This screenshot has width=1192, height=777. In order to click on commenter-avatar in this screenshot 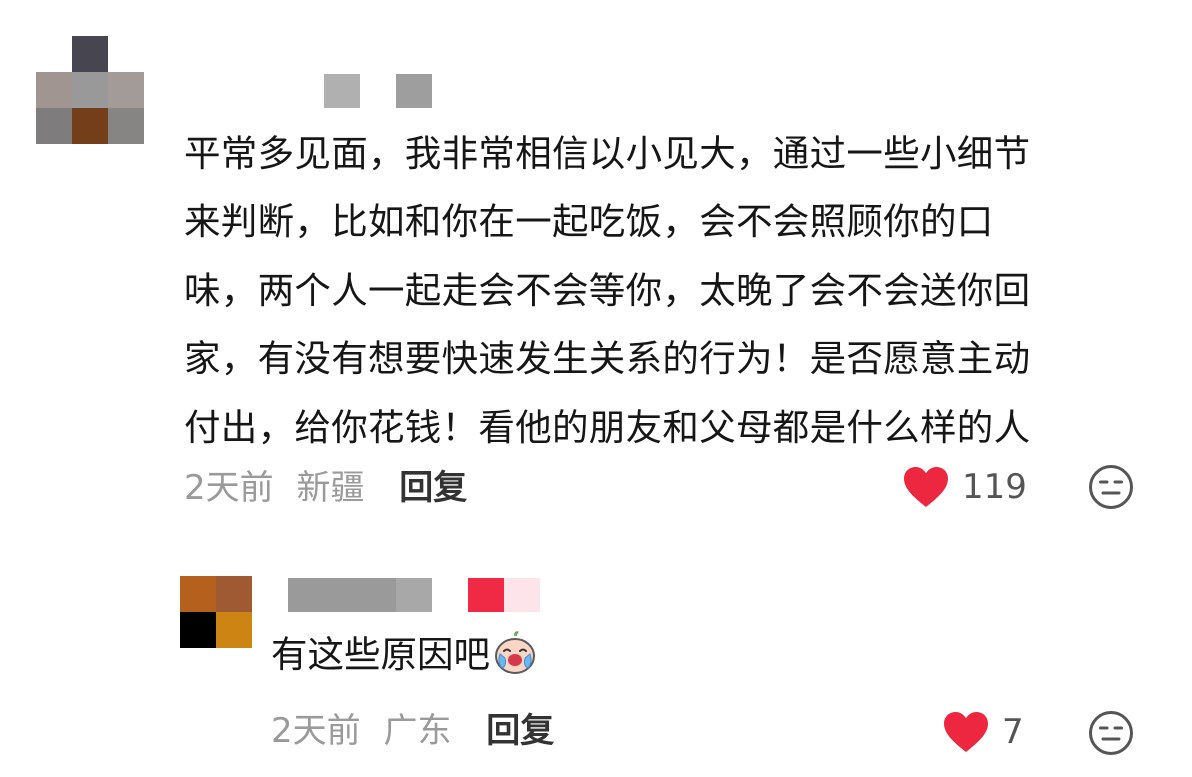, I will do `click(90, 90)`.